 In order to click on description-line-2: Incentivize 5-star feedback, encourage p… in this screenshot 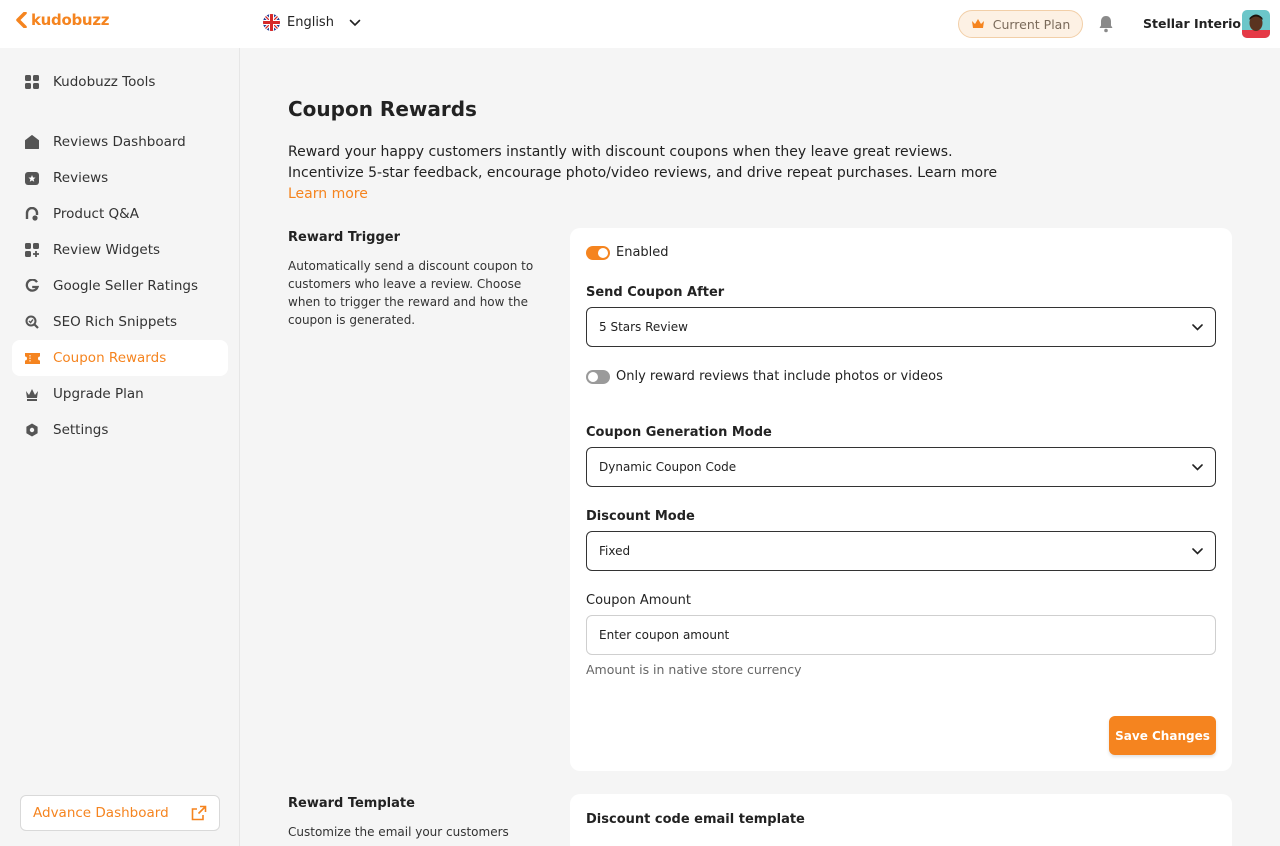, I will do `click(643, 173)`.